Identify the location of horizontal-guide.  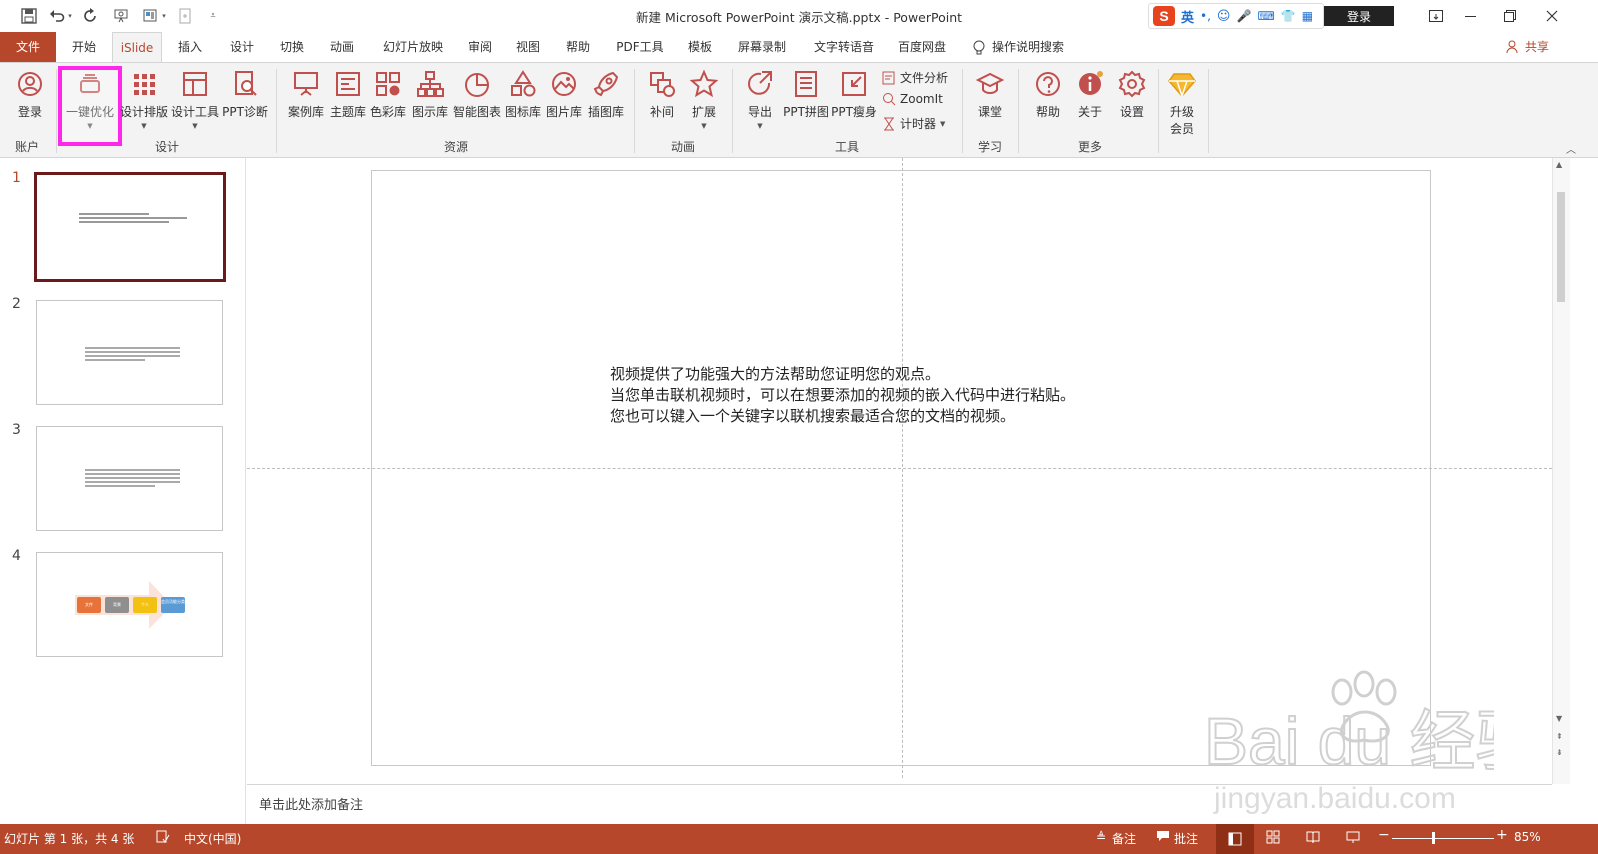
(899, 468).